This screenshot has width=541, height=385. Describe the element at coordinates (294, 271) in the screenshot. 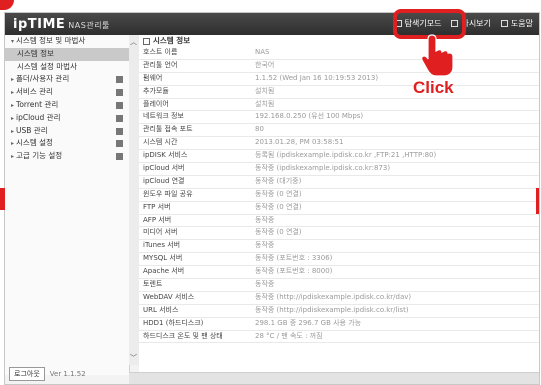

I see `row-value: 동작중 (포트번호 : 8000)` at that location.